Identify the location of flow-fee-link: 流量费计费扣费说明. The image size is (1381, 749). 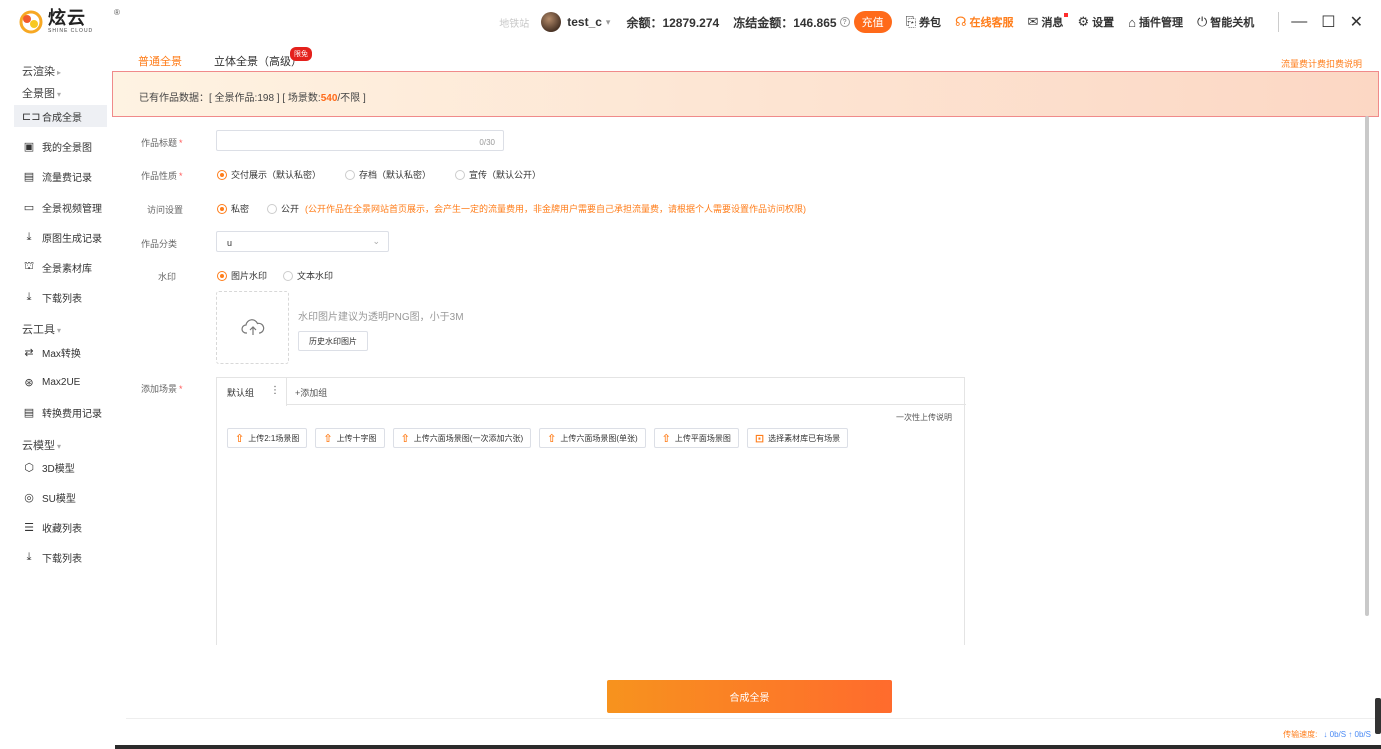
(1321, 63).